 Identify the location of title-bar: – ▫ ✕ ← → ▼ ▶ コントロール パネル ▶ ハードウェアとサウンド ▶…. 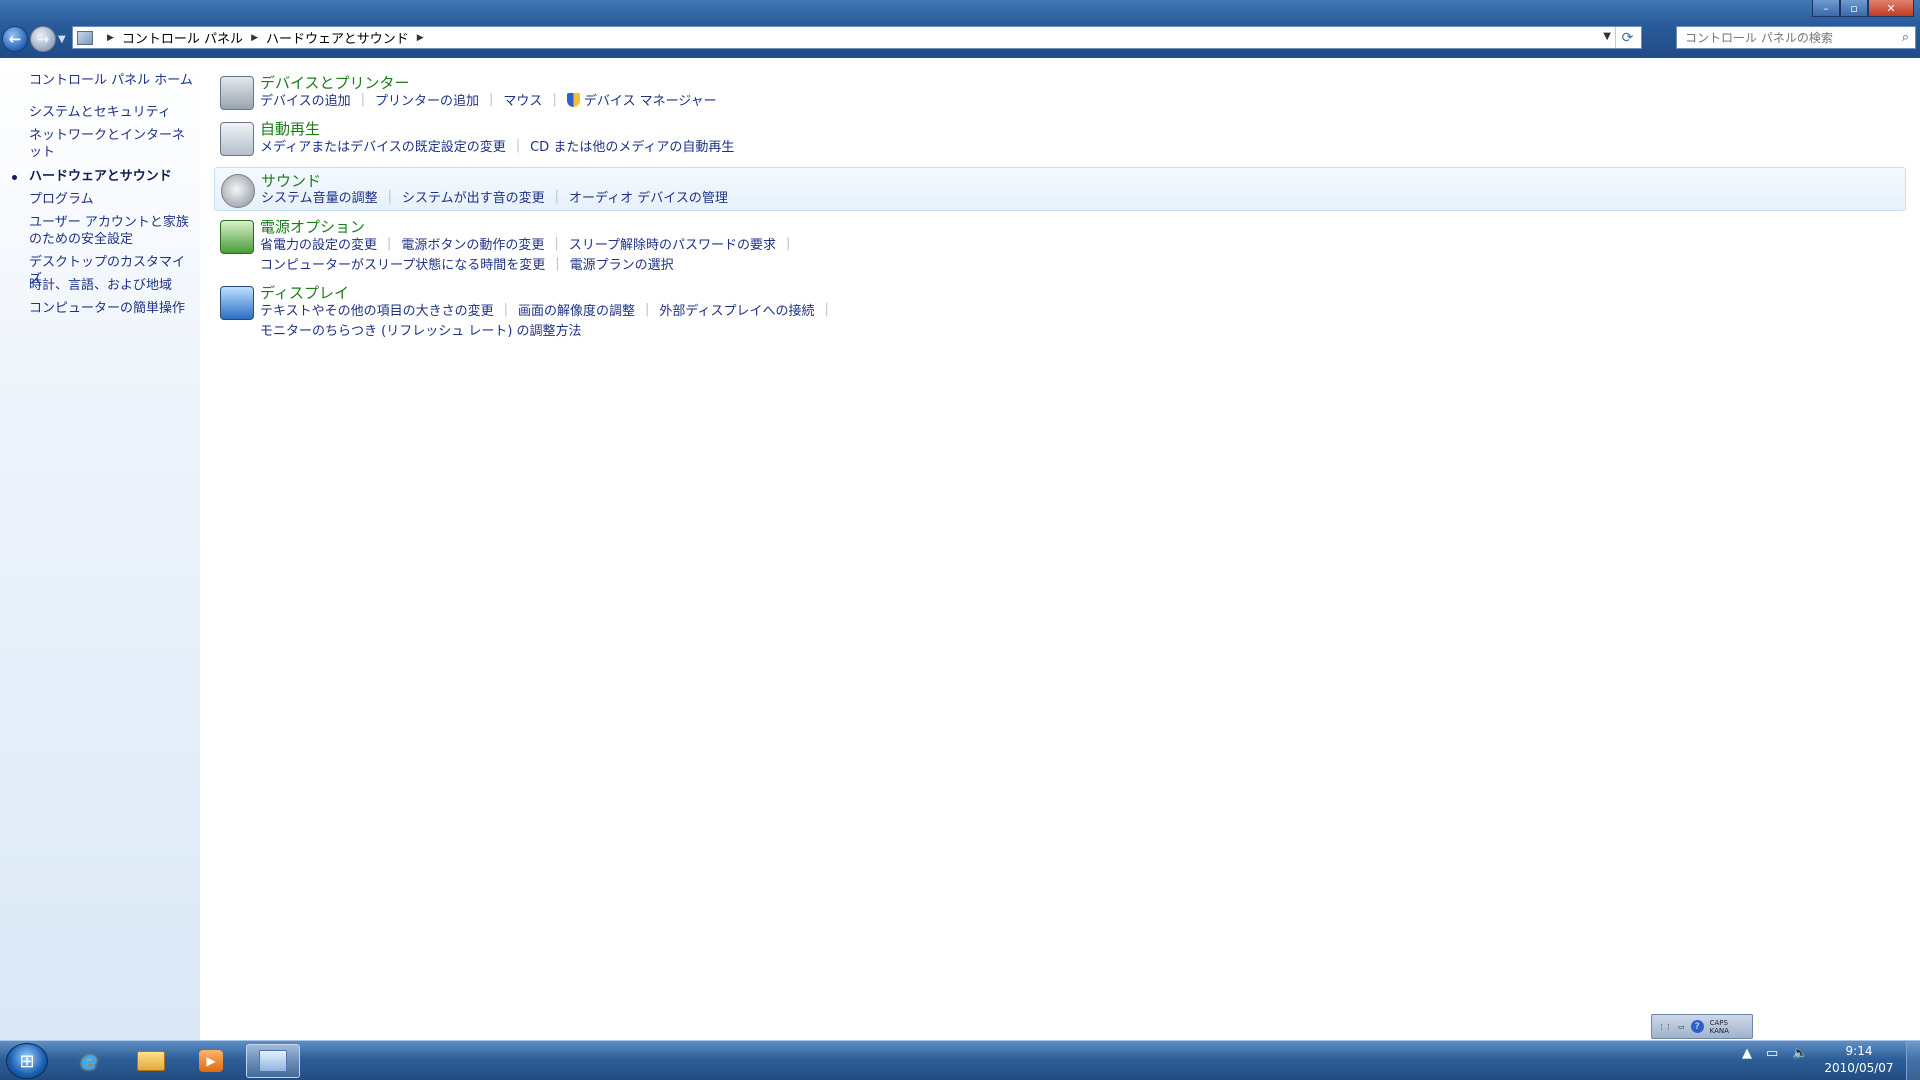
(960, 29).